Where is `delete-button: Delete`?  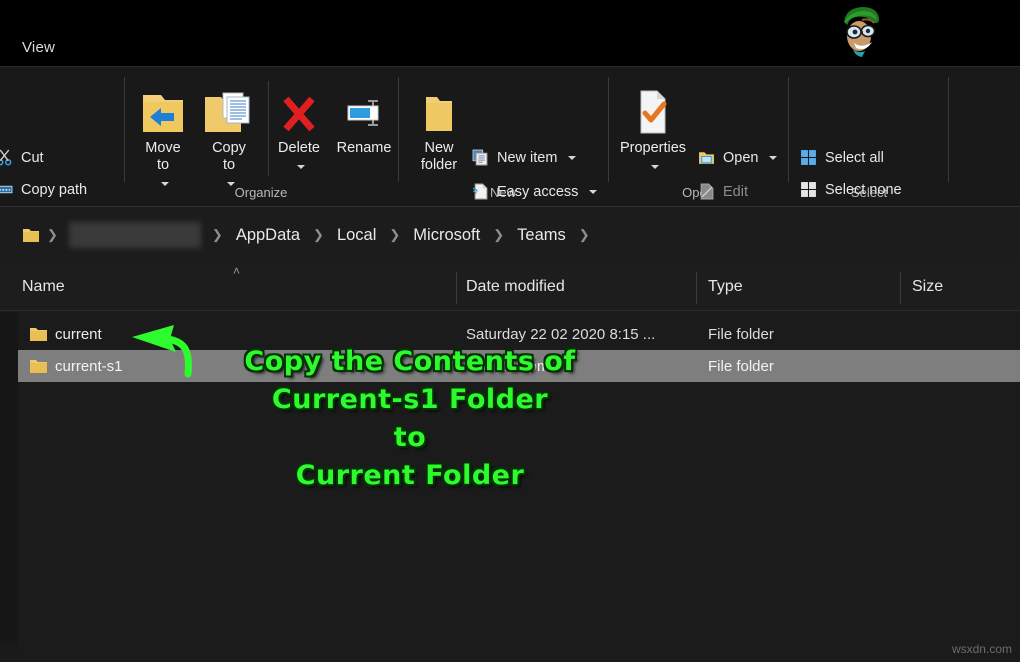 delete-button: Delete is located at coordinates (299, 130).